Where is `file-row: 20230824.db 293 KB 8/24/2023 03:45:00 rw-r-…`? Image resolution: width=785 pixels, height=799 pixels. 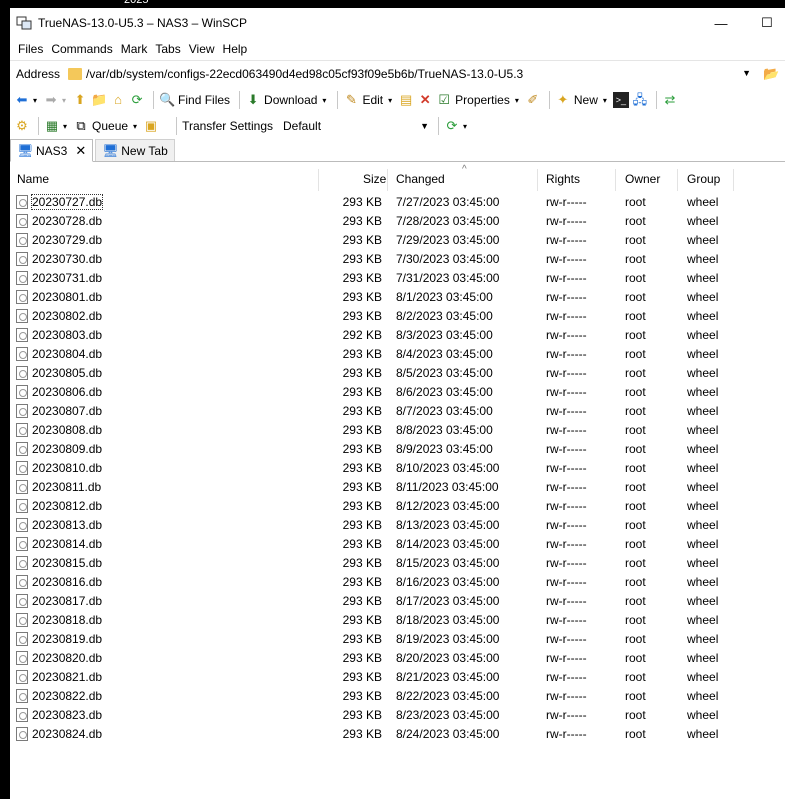
file-row: 20230824.db 293 KB 8/24/2023 03:45:00 rw-r-… is located at coordinates (397, 734).